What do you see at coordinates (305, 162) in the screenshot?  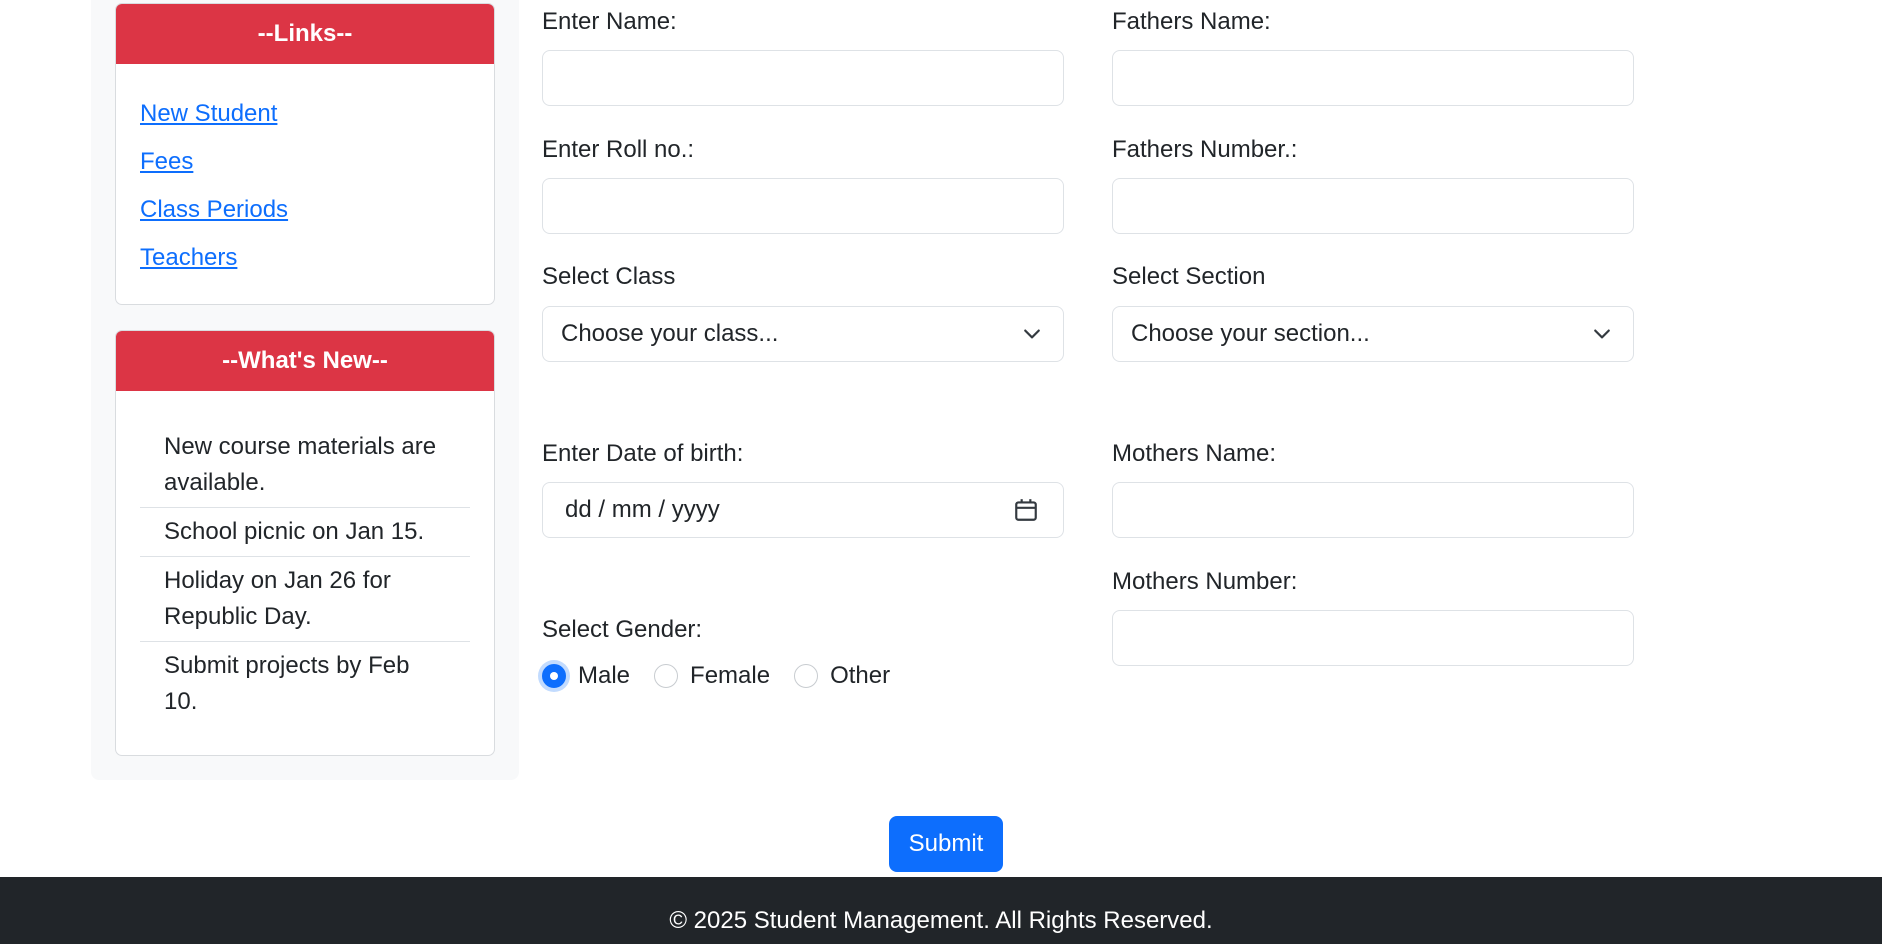 I see `link-fees: Fees` at bounding box center [305, 162].